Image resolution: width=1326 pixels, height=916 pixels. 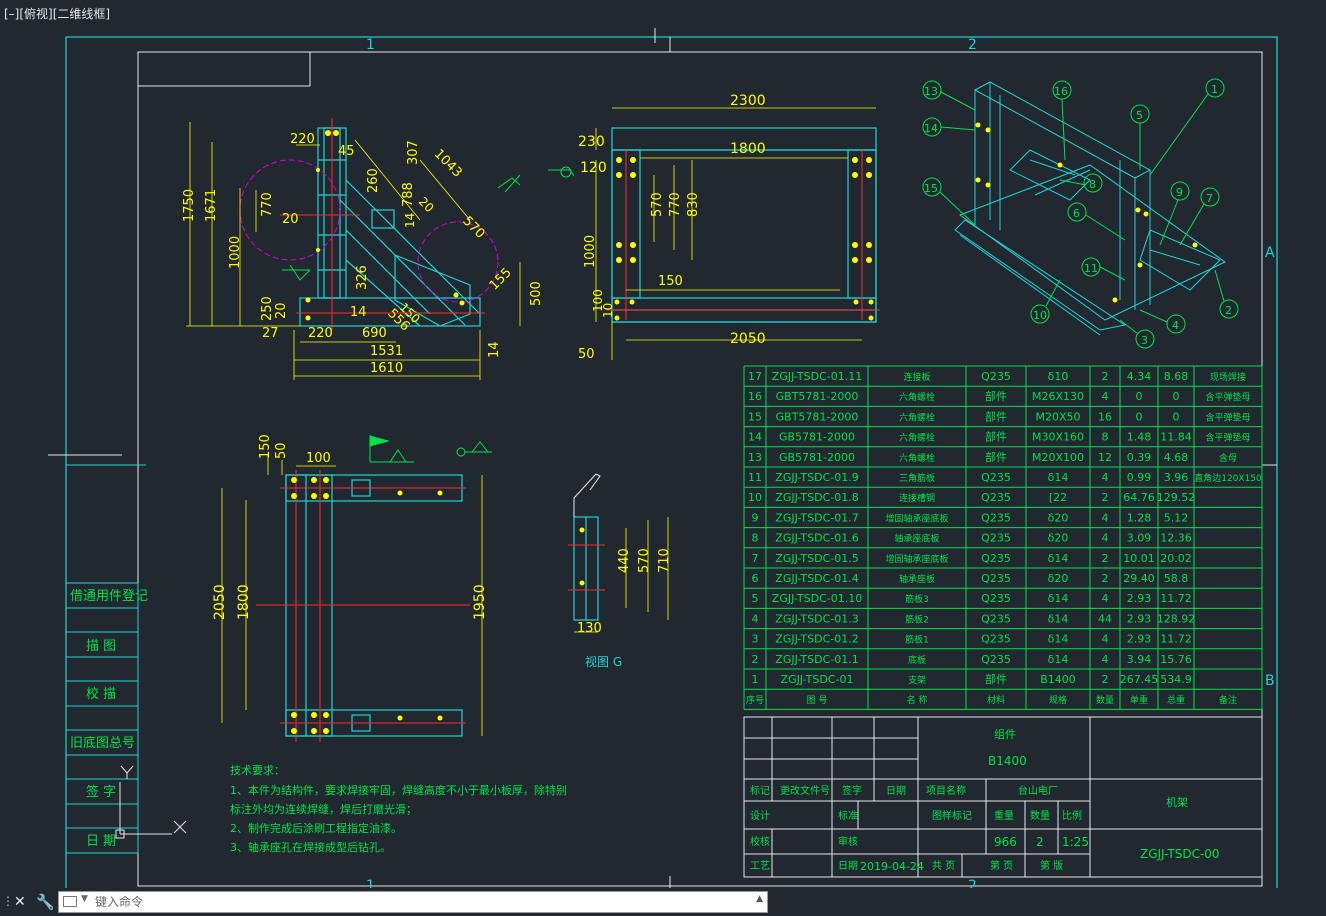 I want to click on command-history-icon, so click(x=70, y=901).